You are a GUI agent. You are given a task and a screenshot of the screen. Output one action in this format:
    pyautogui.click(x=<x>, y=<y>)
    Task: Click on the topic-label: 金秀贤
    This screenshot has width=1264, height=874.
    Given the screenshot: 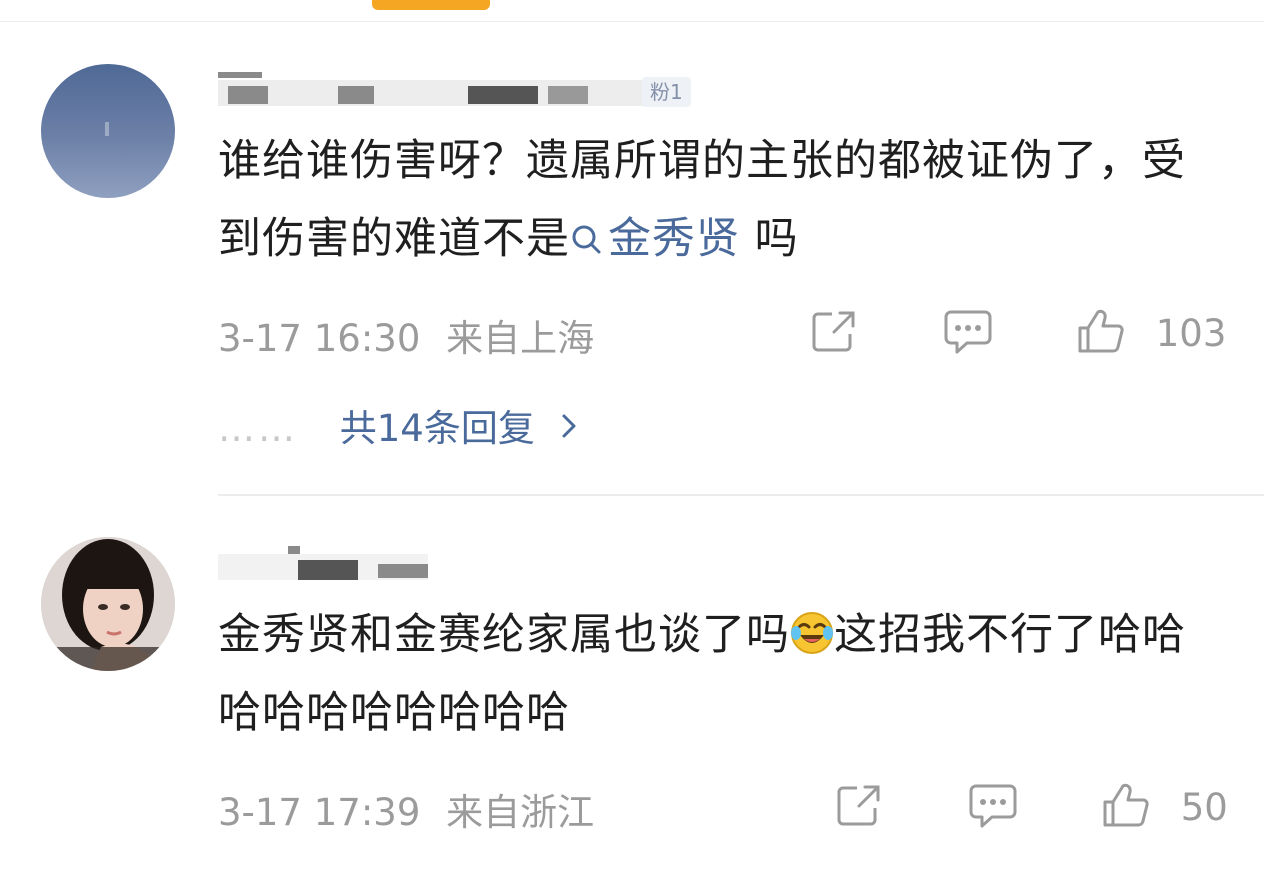 What is the action you would take?
    pyautogui.click(x=674, y=239)
    